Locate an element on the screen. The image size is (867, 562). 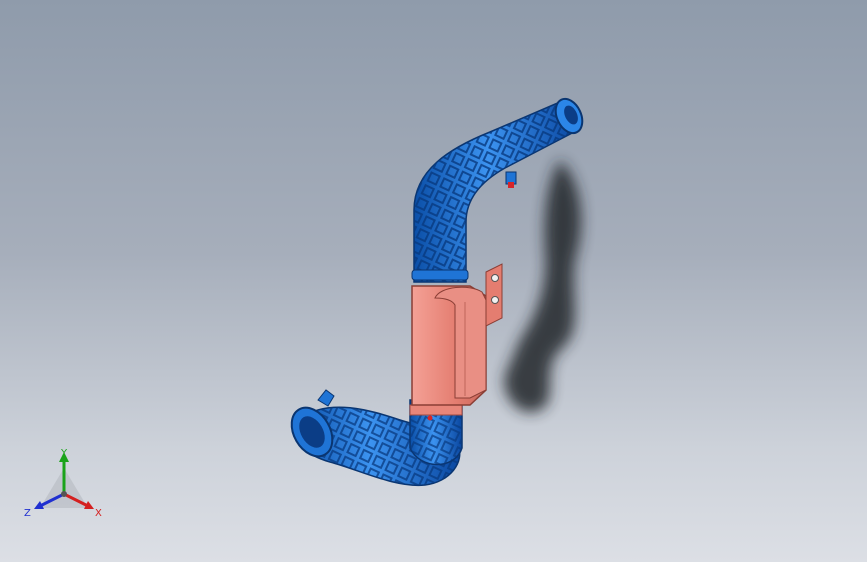
x-axis-label: X is located at coordinates (98, 513).